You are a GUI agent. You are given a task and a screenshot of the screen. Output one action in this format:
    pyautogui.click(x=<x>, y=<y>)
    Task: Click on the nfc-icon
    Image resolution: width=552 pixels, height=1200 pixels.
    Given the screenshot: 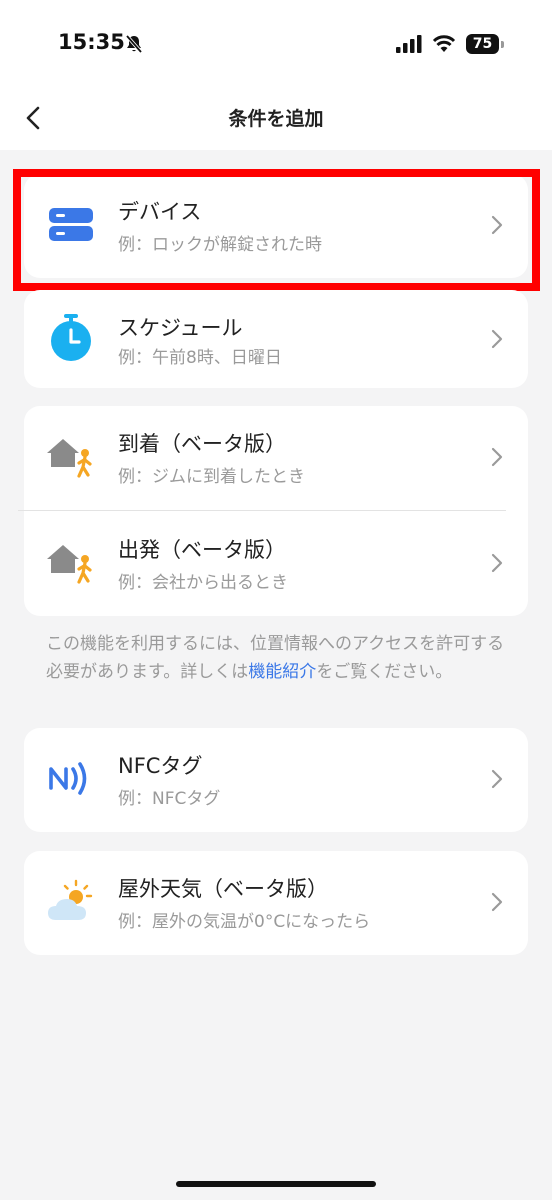 What is the action you would take?
    pyautogui.click(x=68, y=778)
    